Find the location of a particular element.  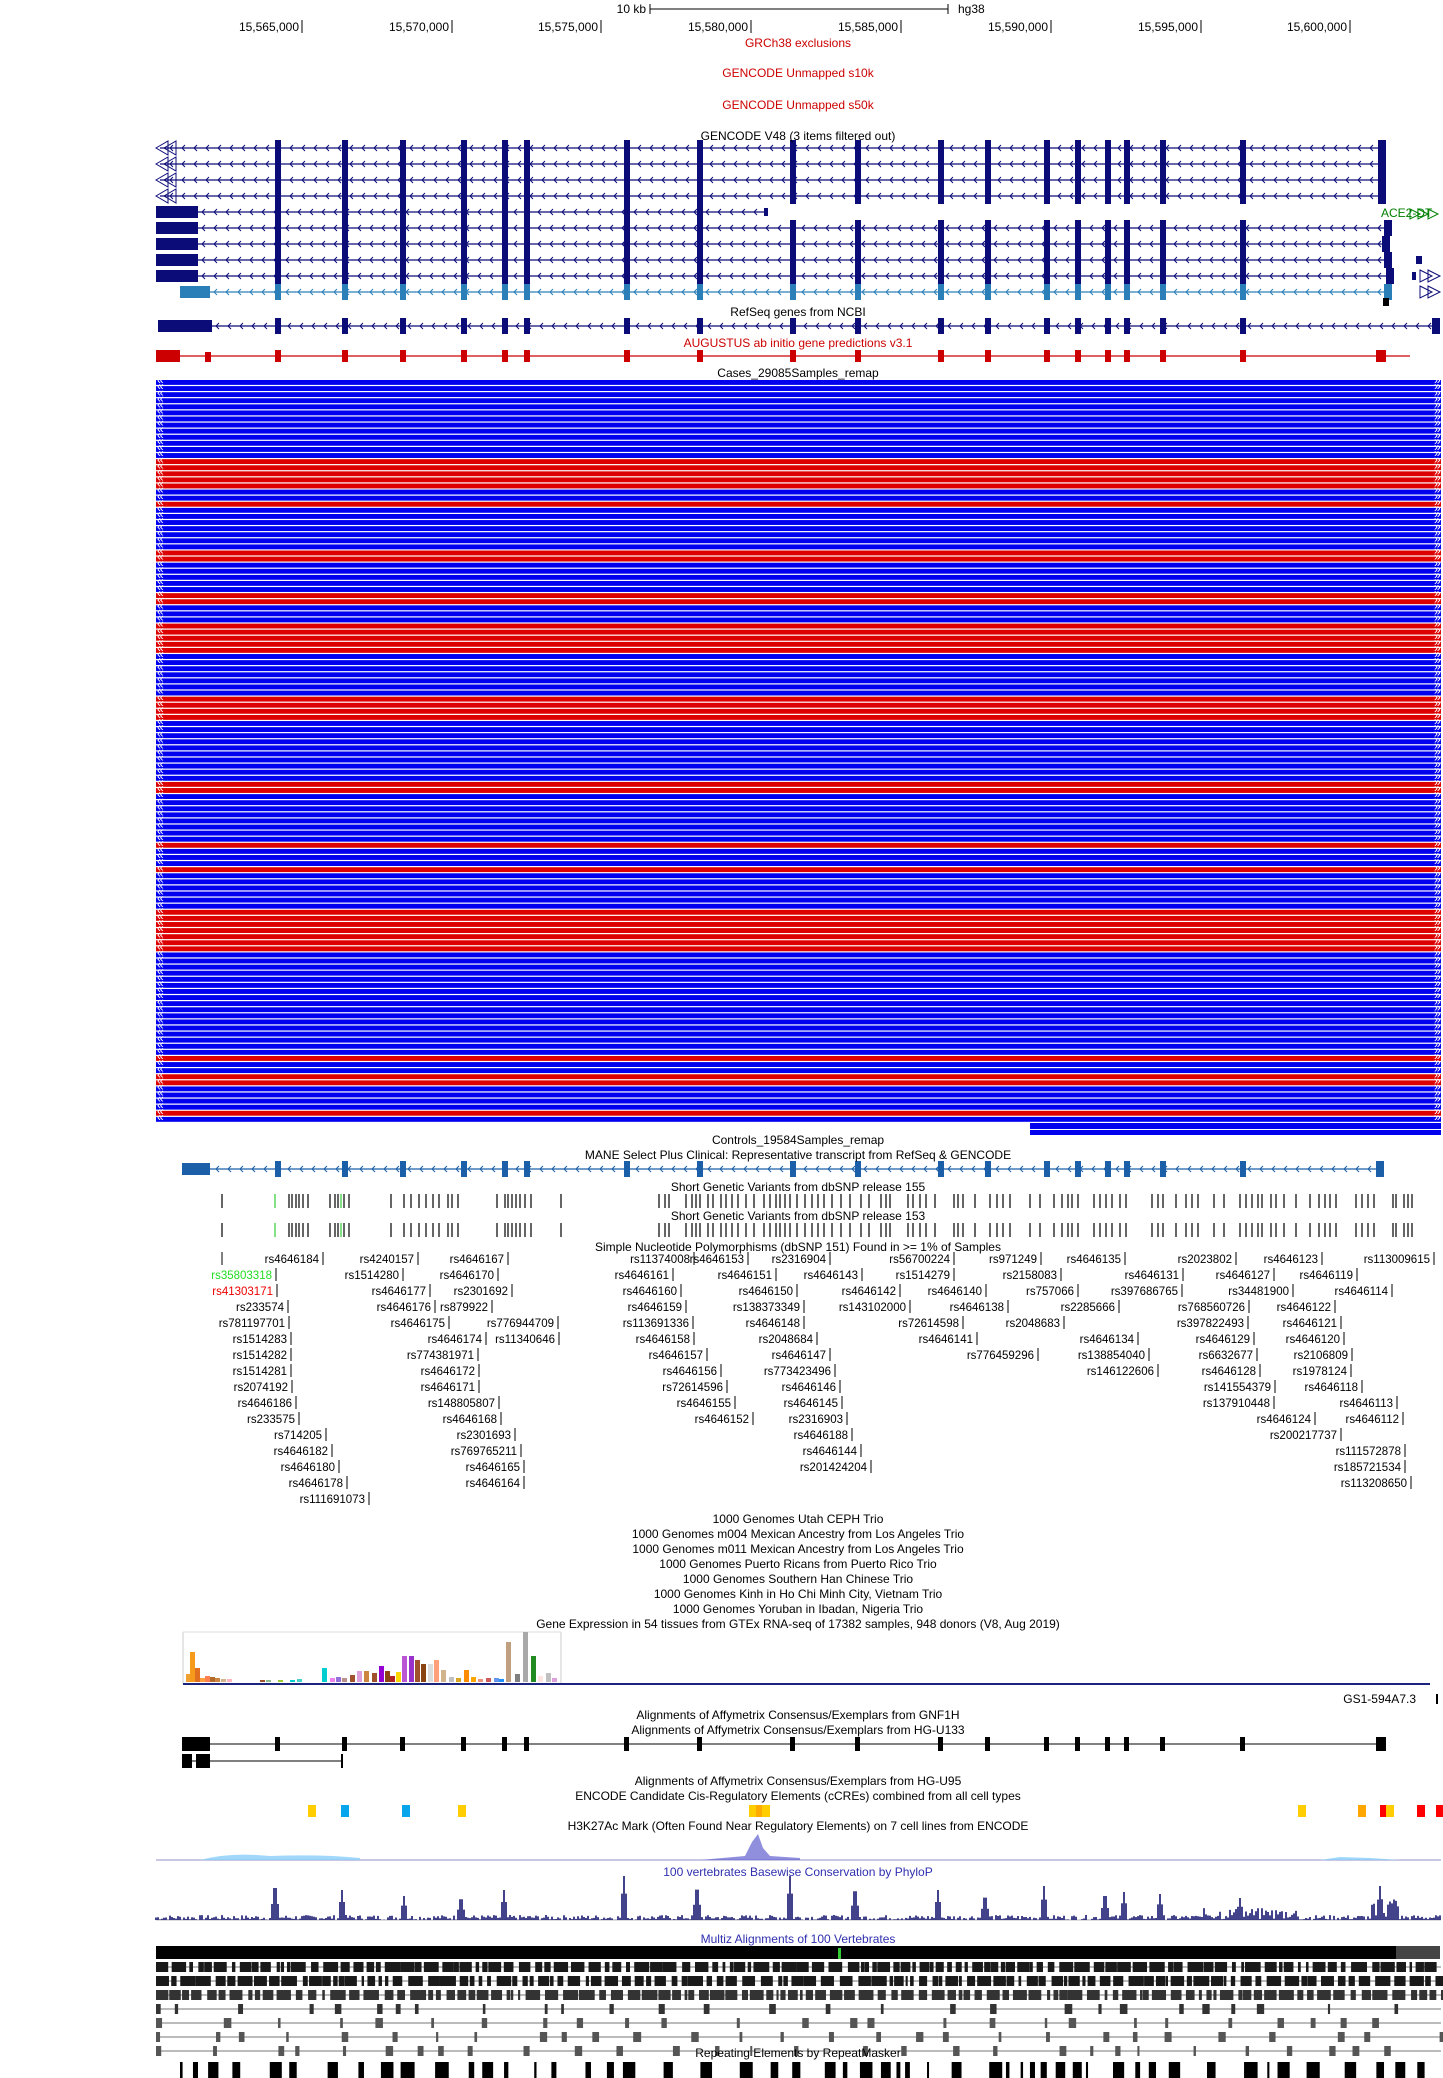

snp-label: rs4646113 is located at coordinates (1367, 1404).